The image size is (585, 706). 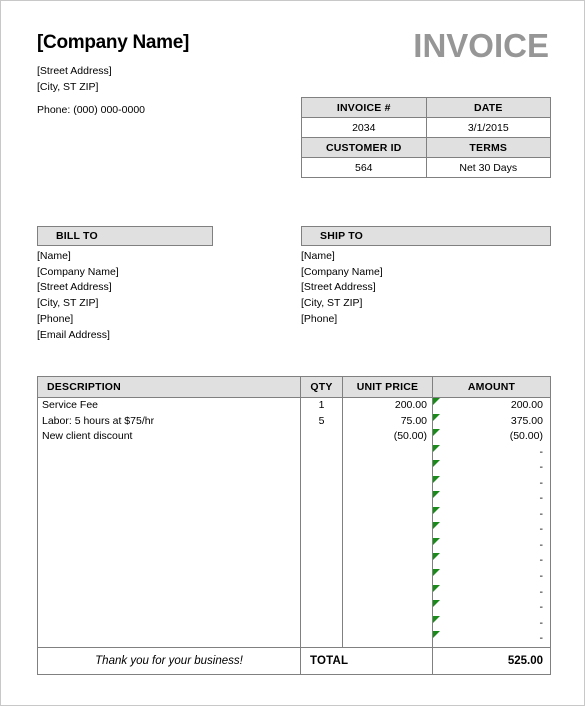 I want to click on cell-amount: (50.00), so click(x=491, y=437).